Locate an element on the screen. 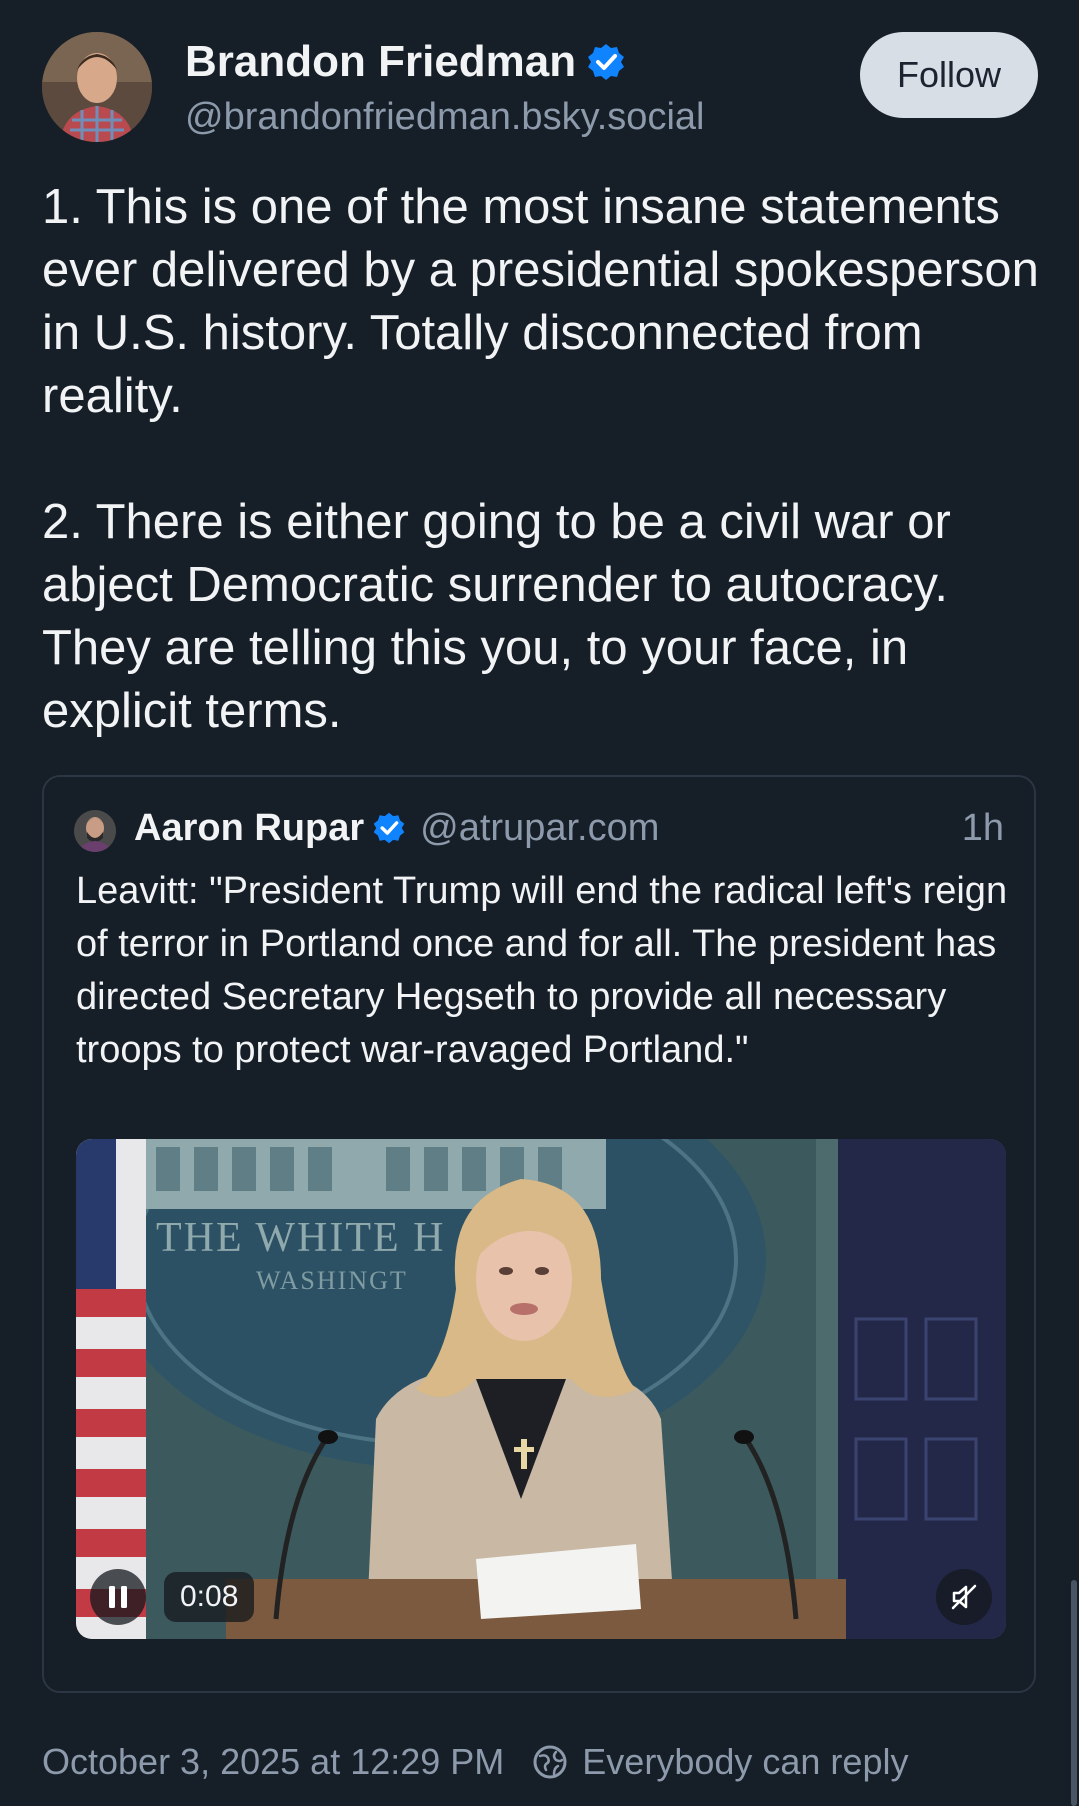 Image resolution: width=1079 pixels, height=1806 pixels. video-elapsed-time: 0:08 is located at coordinates (209, 1597).